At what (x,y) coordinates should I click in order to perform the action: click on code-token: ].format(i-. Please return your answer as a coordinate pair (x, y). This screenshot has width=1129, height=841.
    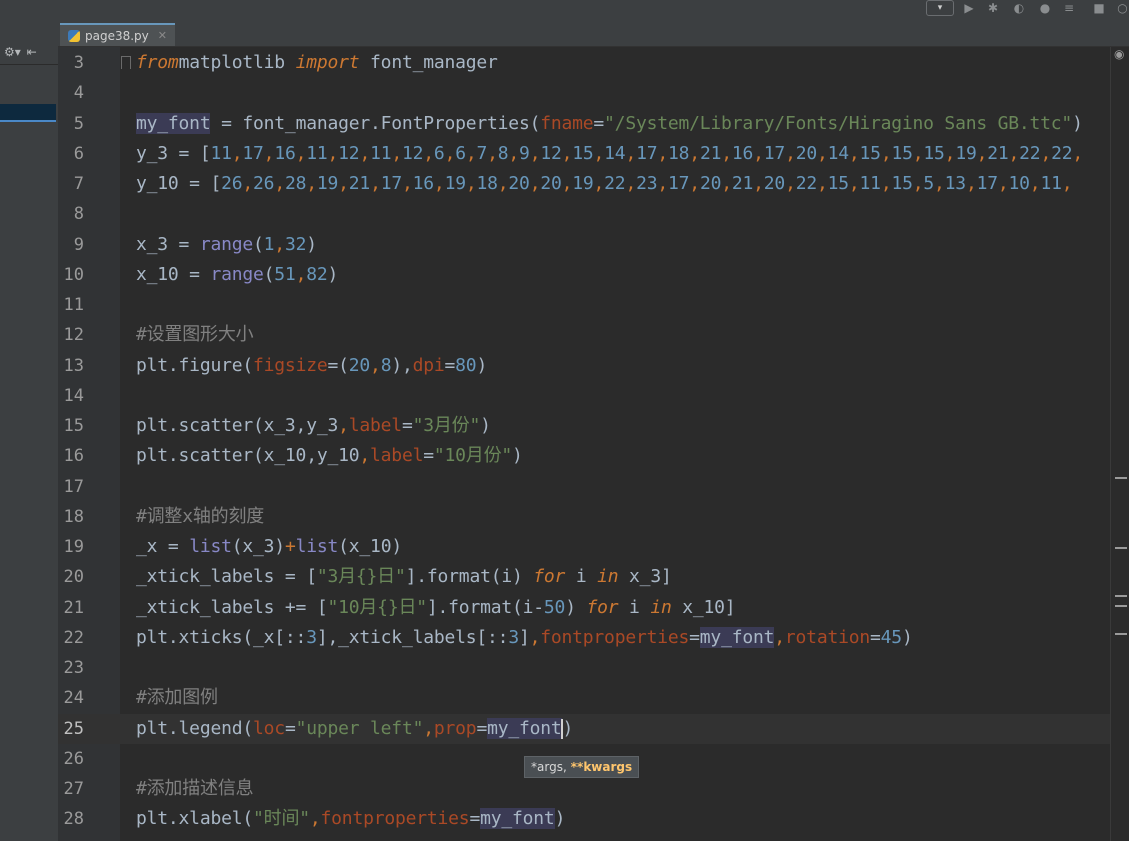
    Looking at the image, I should click on (485, 607).